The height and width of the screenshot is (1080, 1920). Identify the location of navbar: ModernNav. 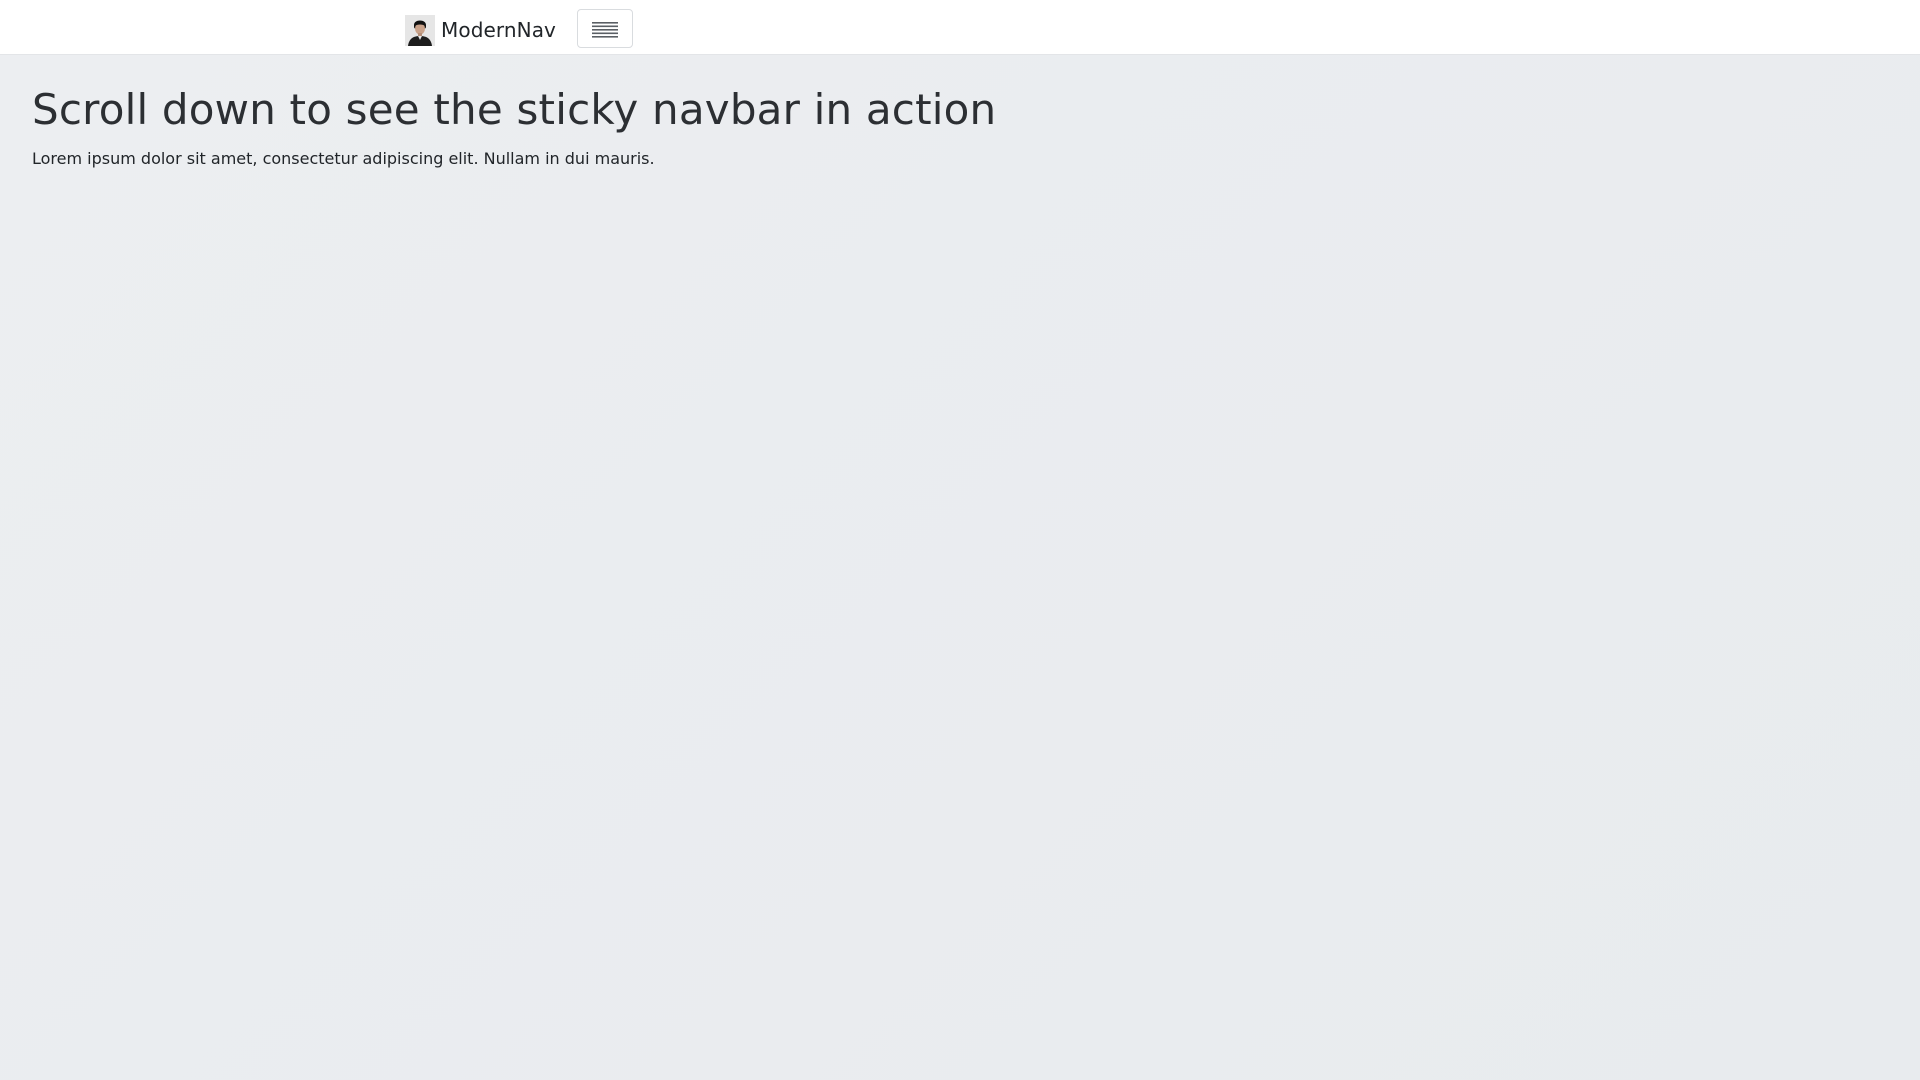
(960, 27).